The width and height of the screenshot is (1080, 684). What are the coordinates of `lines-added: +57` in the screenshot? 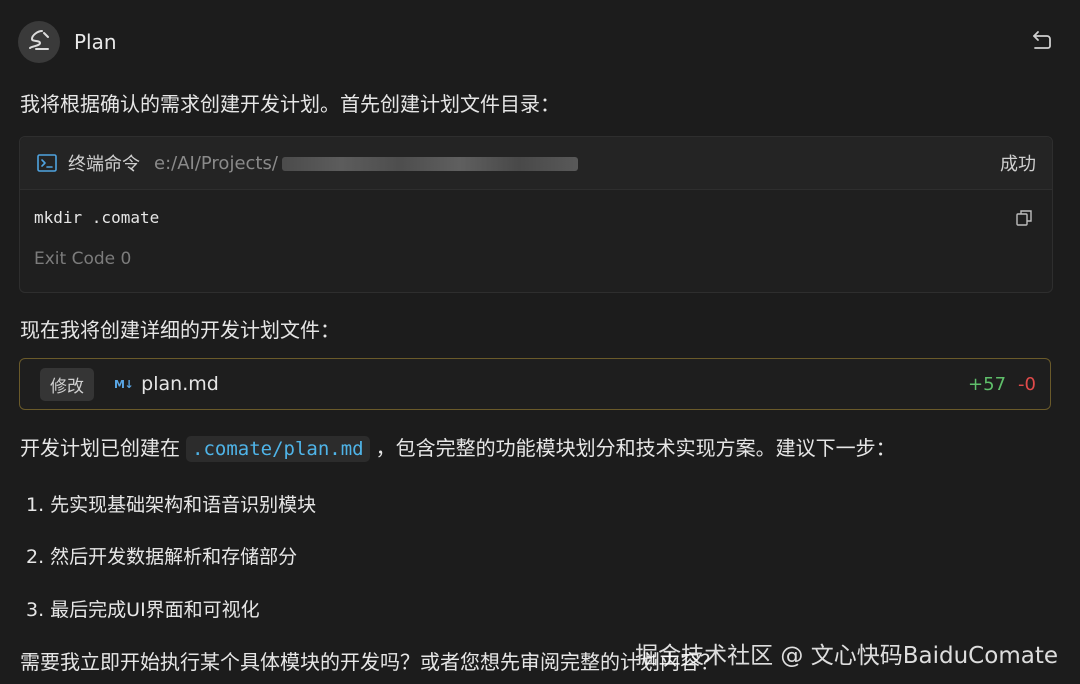 It's located at (987, 384).